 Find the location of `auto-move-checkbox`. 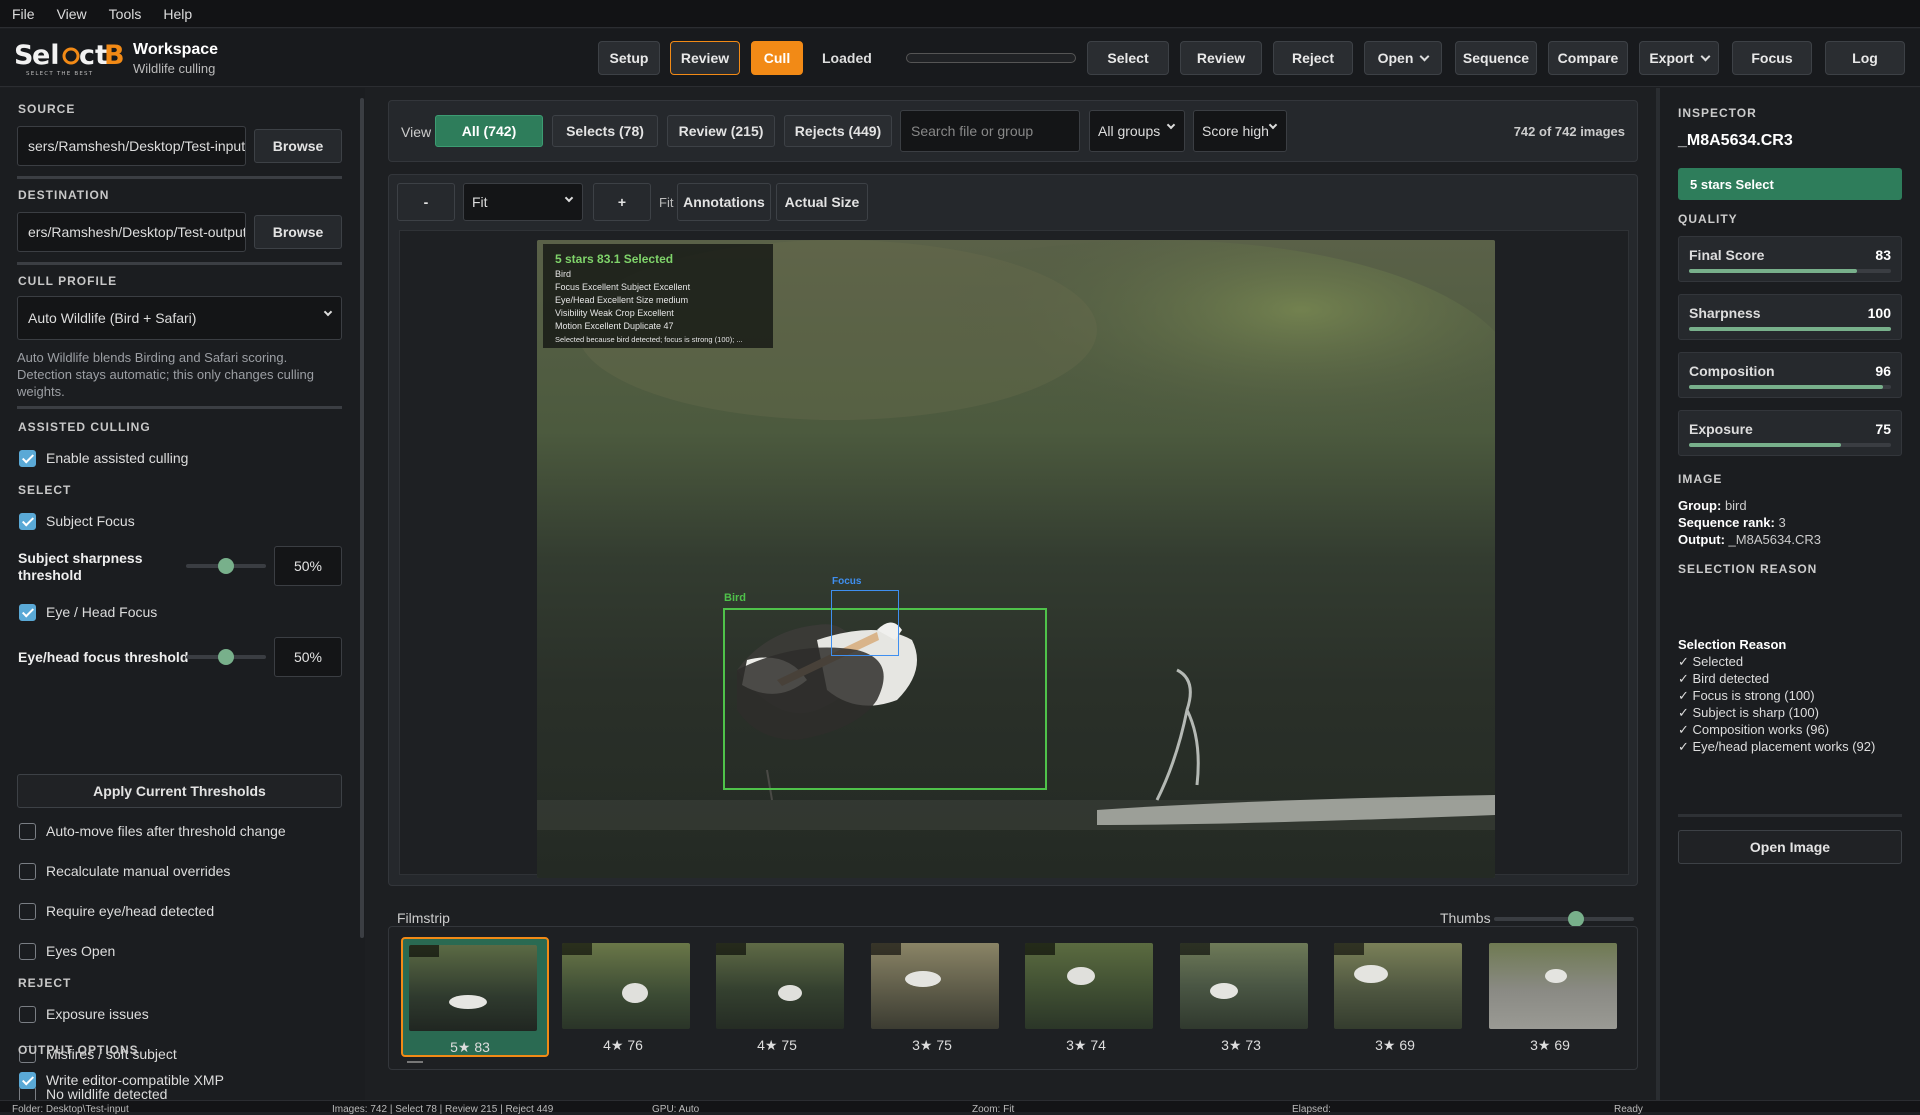

auto-move-checkbox is located at coordinates (27, 831).